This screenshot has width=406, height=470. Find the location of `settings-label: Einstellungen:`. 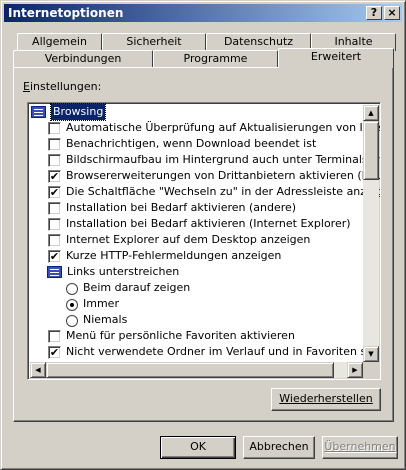

settings-label: Einstellungen: is located at coordinates (62, 86).